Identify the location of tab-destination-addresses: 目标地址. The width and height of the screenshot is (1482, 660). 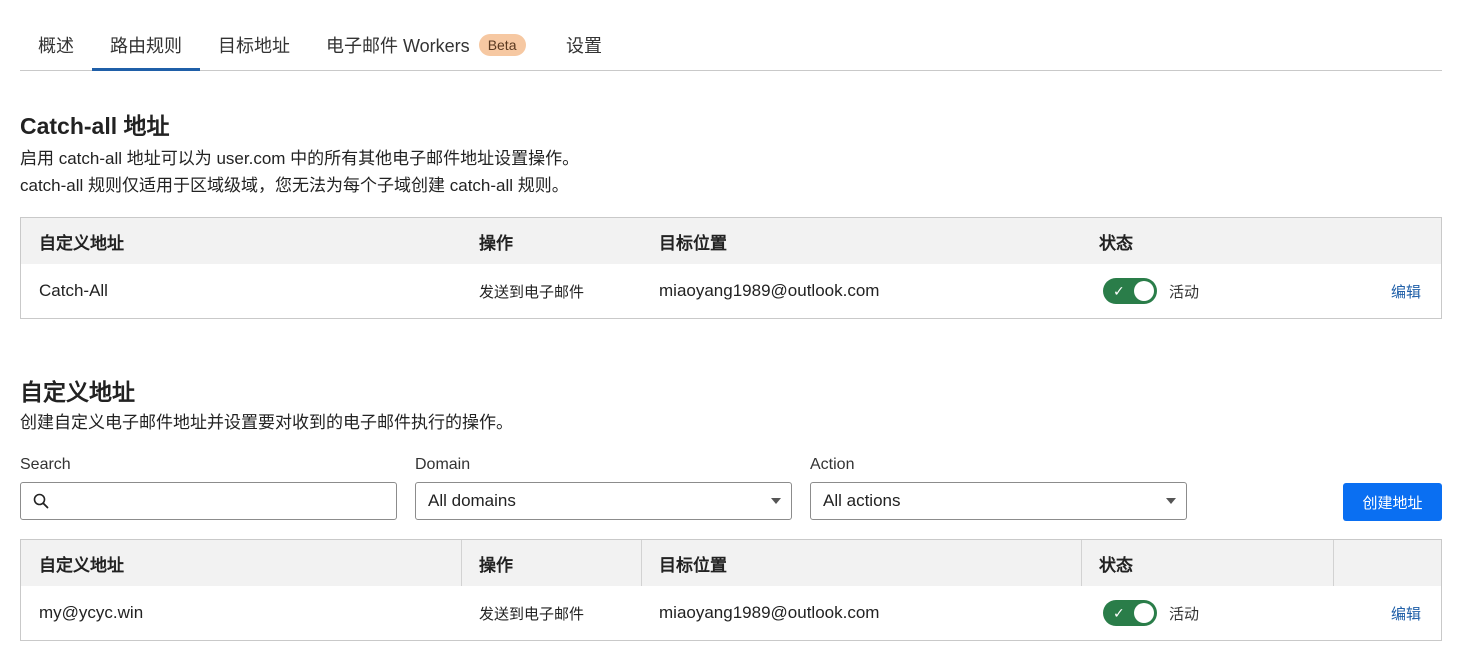
(256, 45).